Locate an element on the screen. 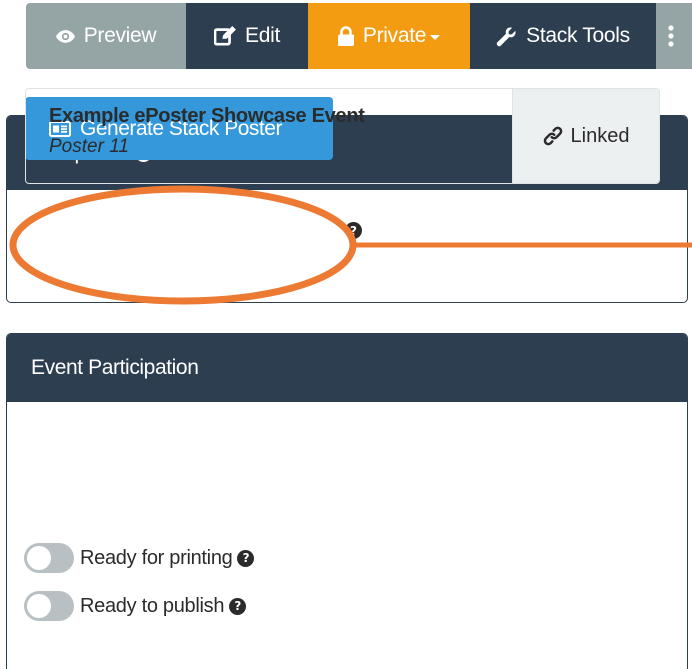 This screenshot has width=692, height=669. event-info: Example ePoster Showcase Event Poster 11 is located at coordinates (269, 136).